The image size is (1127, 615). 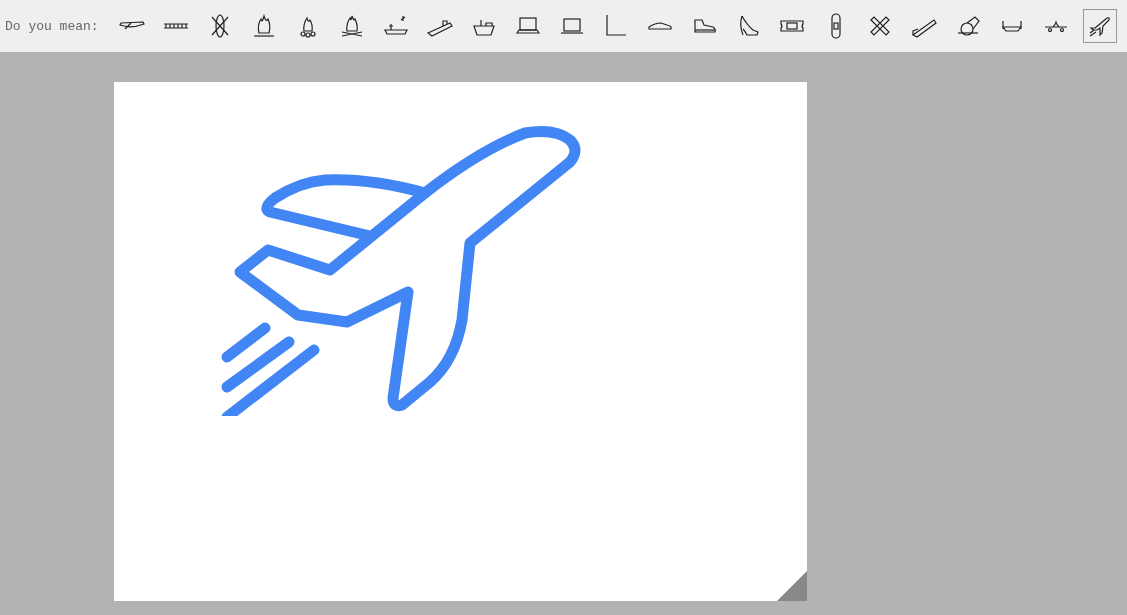 What do you see at coordinates (1055, 26) in the screenshot?
I see `airplane-icon` at bounding box center [1055, 26].